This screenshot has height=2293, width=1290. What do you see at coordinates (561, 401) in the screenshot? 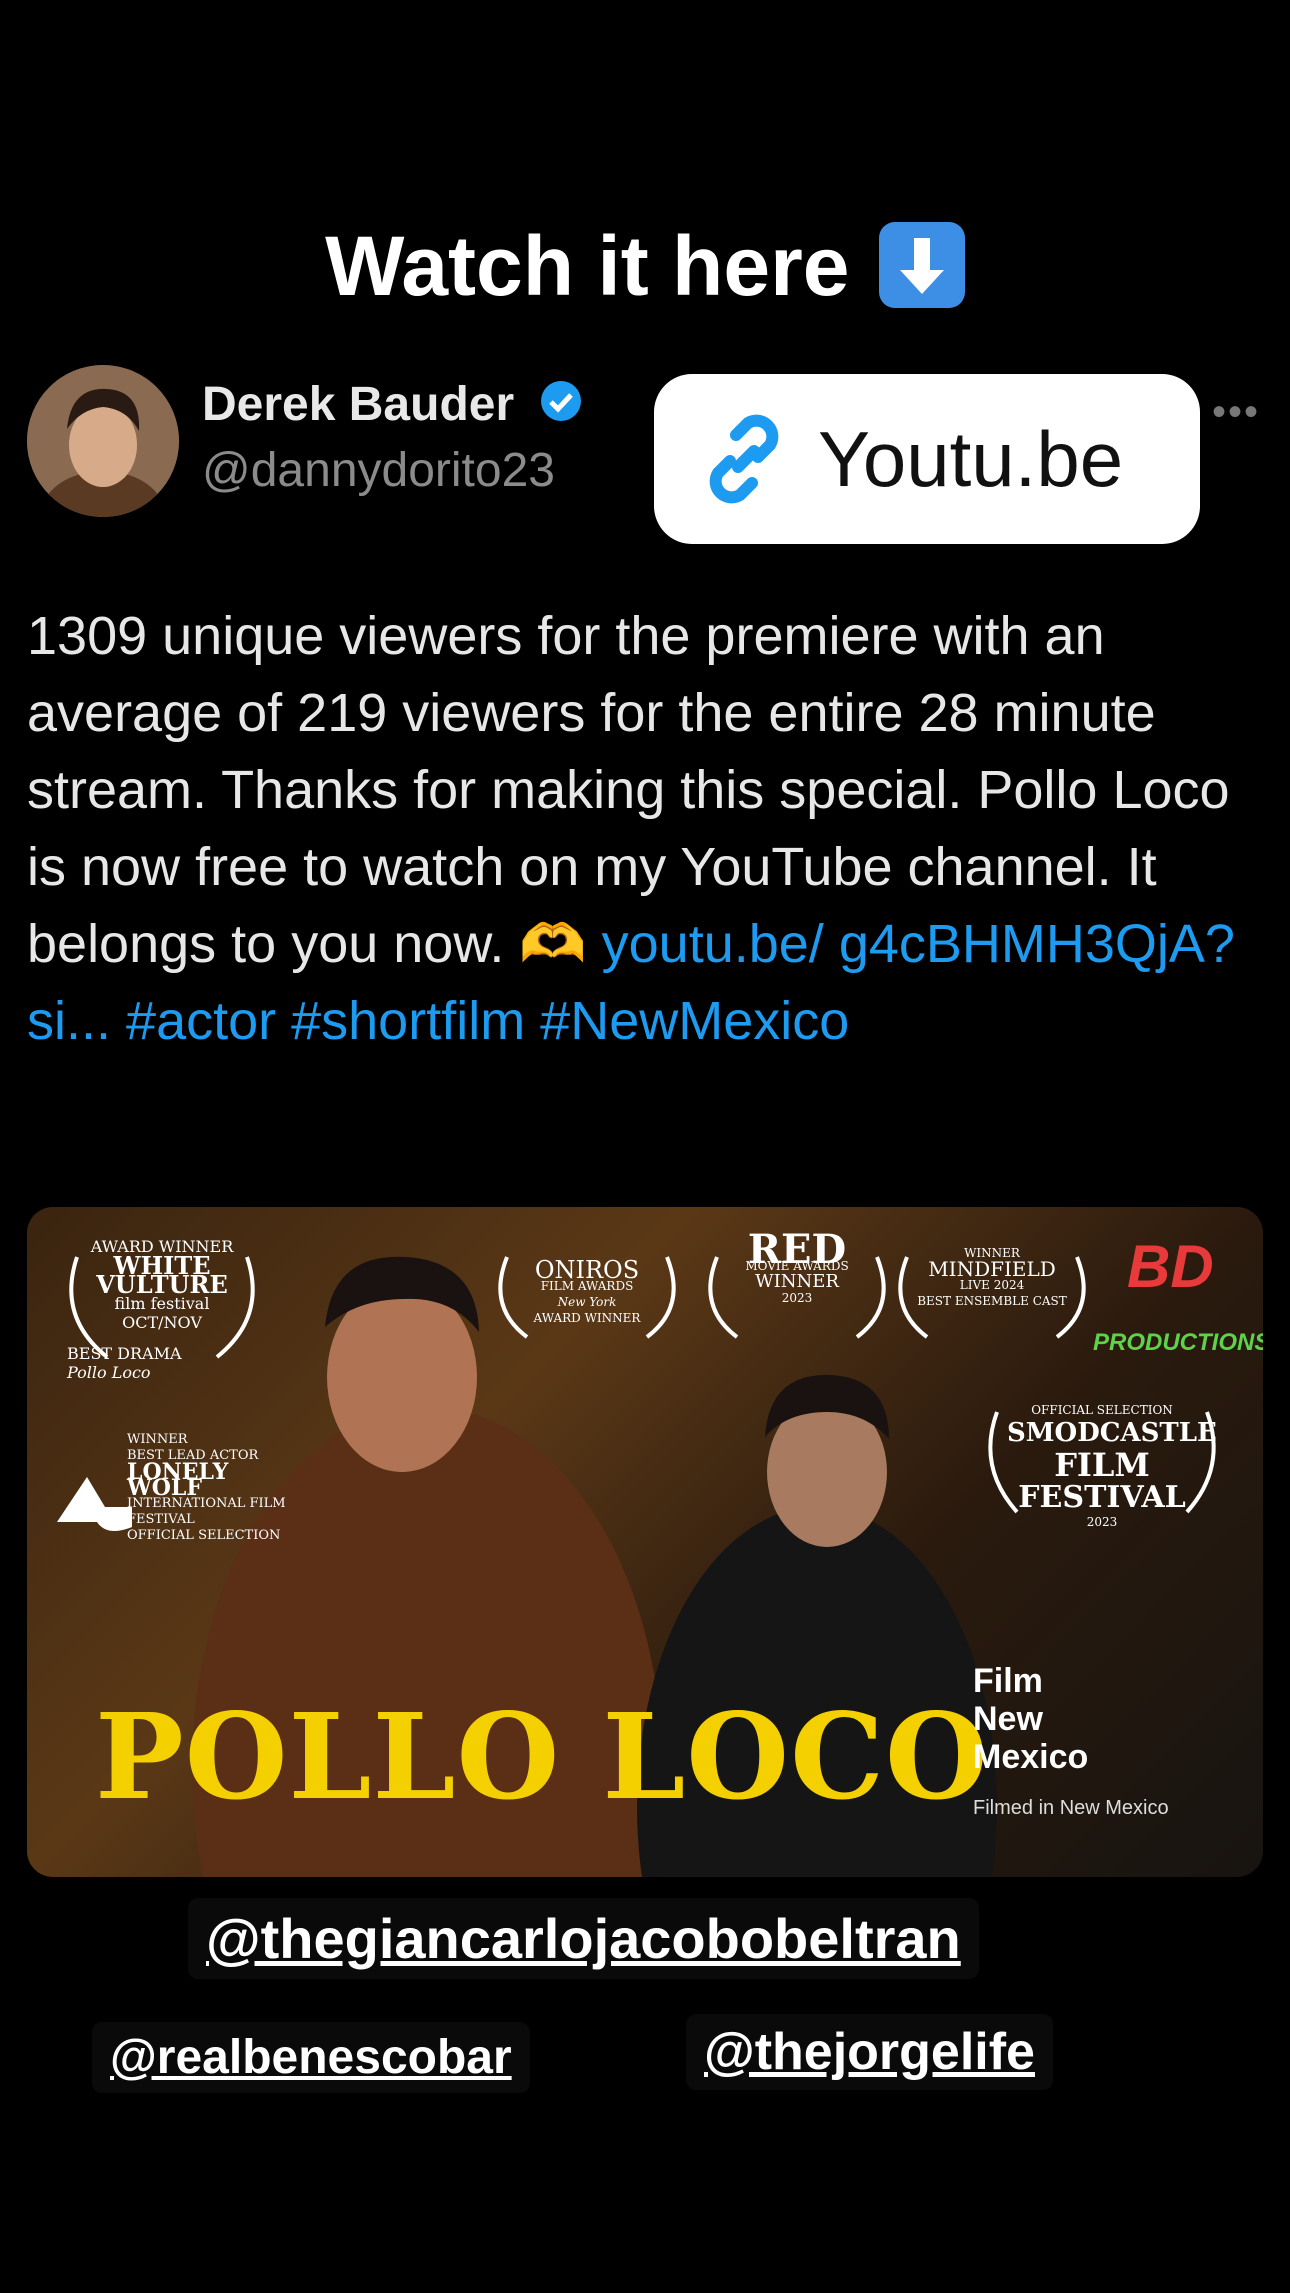
I see `verified-badge-icon` at bounding box center [561, 401].